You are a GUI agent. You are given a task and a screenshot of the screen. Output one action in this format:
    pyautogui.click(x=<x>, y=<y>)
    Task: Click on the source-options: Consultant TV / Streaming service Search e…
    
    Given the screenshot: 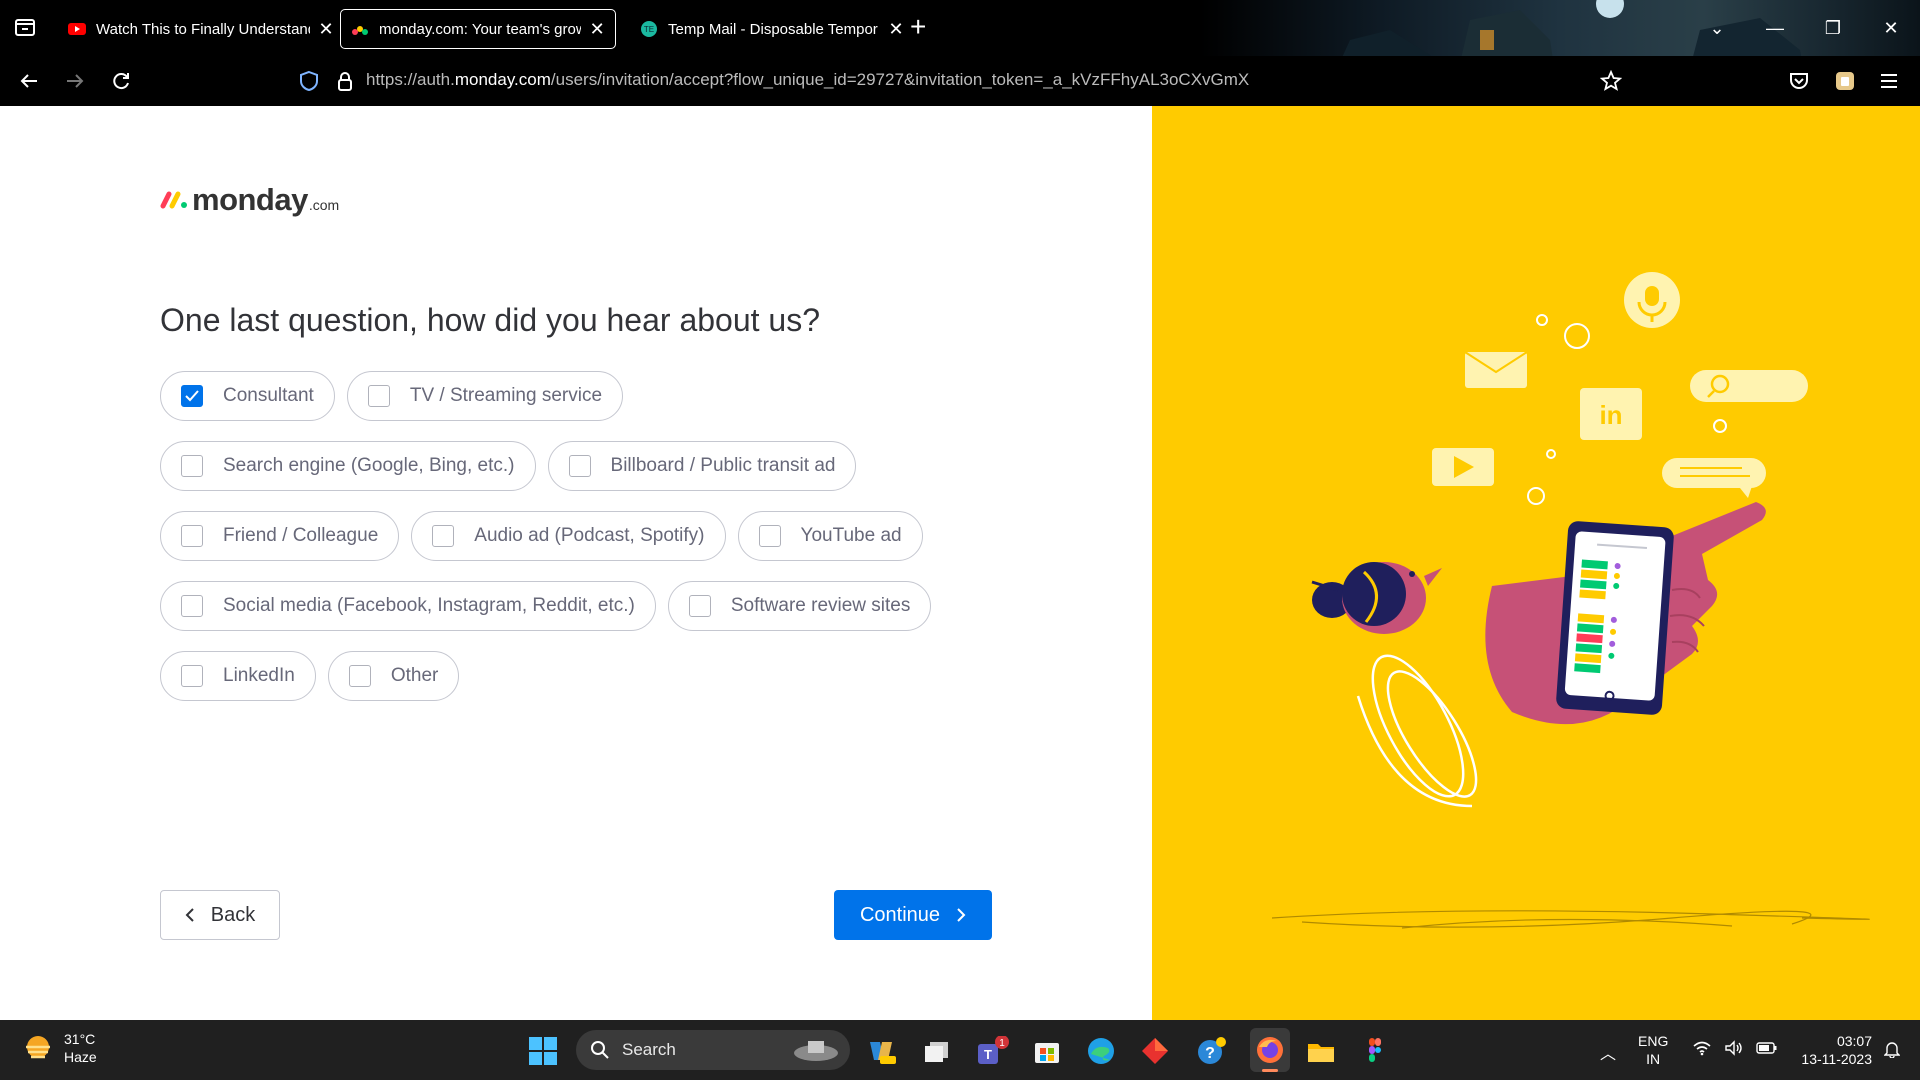 What is the action you would take?
    pyautogui.click(x=580, y=546)
    